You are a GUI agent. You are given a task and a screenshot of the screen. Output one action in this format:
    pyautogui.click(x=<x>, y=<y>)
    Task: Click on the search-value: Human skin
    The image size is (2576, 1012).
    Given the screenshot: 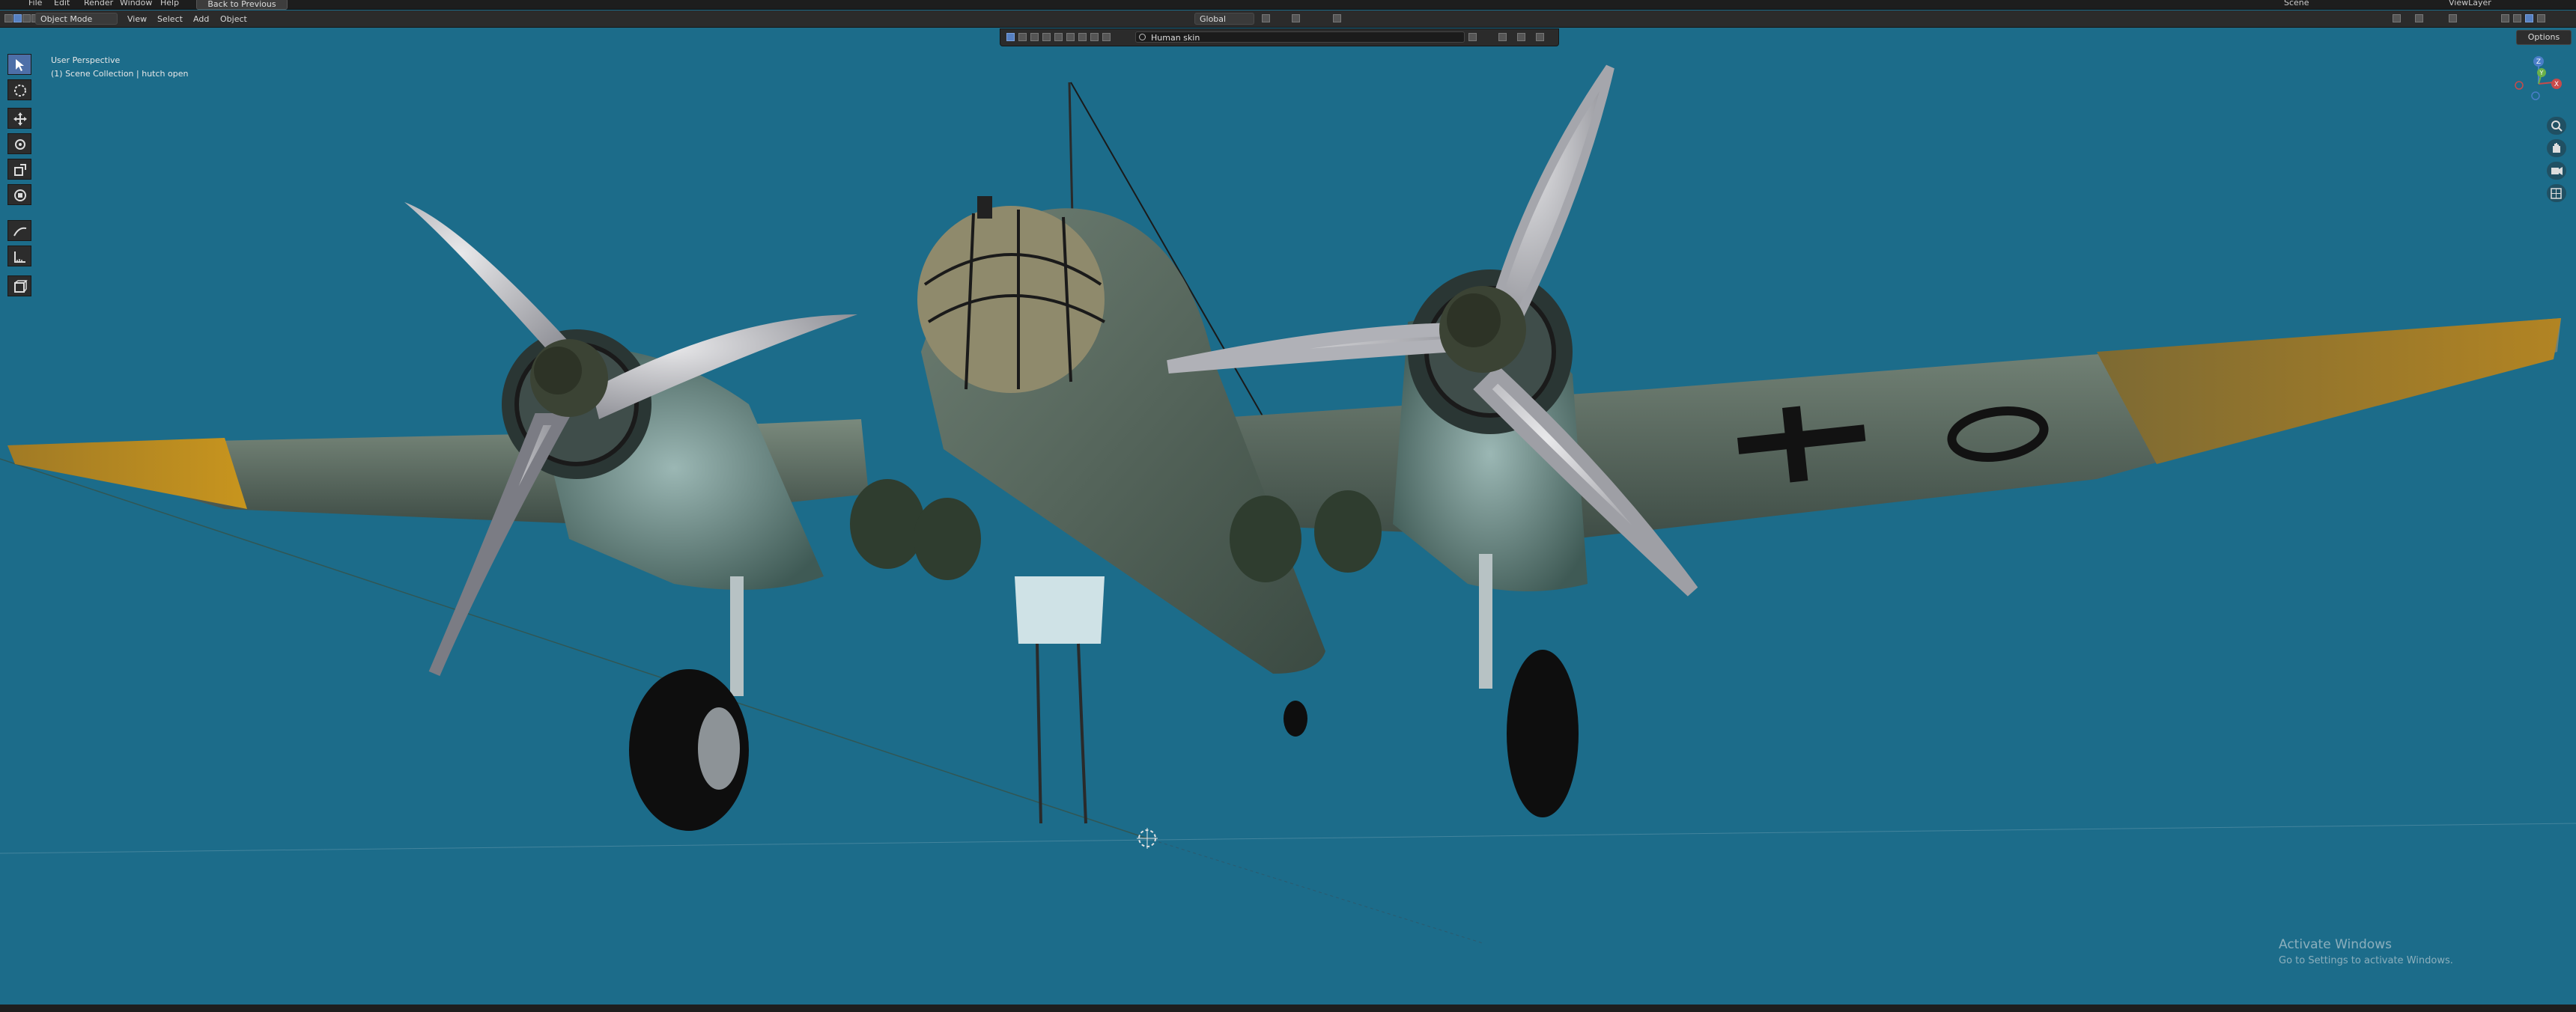 What is the action you would take?
    pyautogui.click(x=1175, y=38)
    